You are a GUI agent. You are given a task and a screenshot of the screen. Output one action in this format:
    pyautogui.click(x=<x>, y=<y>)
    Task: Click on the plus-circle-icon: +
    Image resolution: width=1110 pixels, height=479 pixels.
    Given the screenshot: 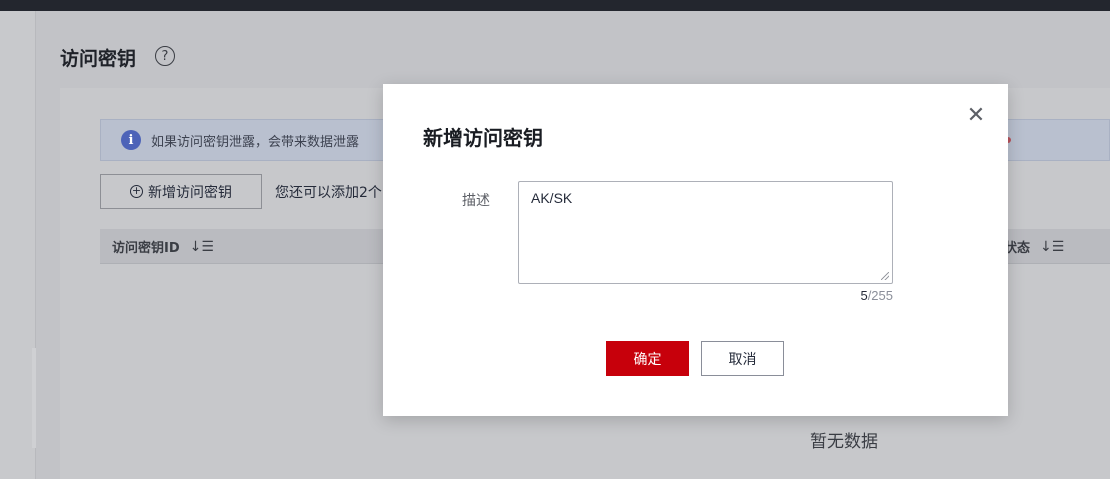 What is the action you would take?
    pyautogui.click(x=136, y=191)
    